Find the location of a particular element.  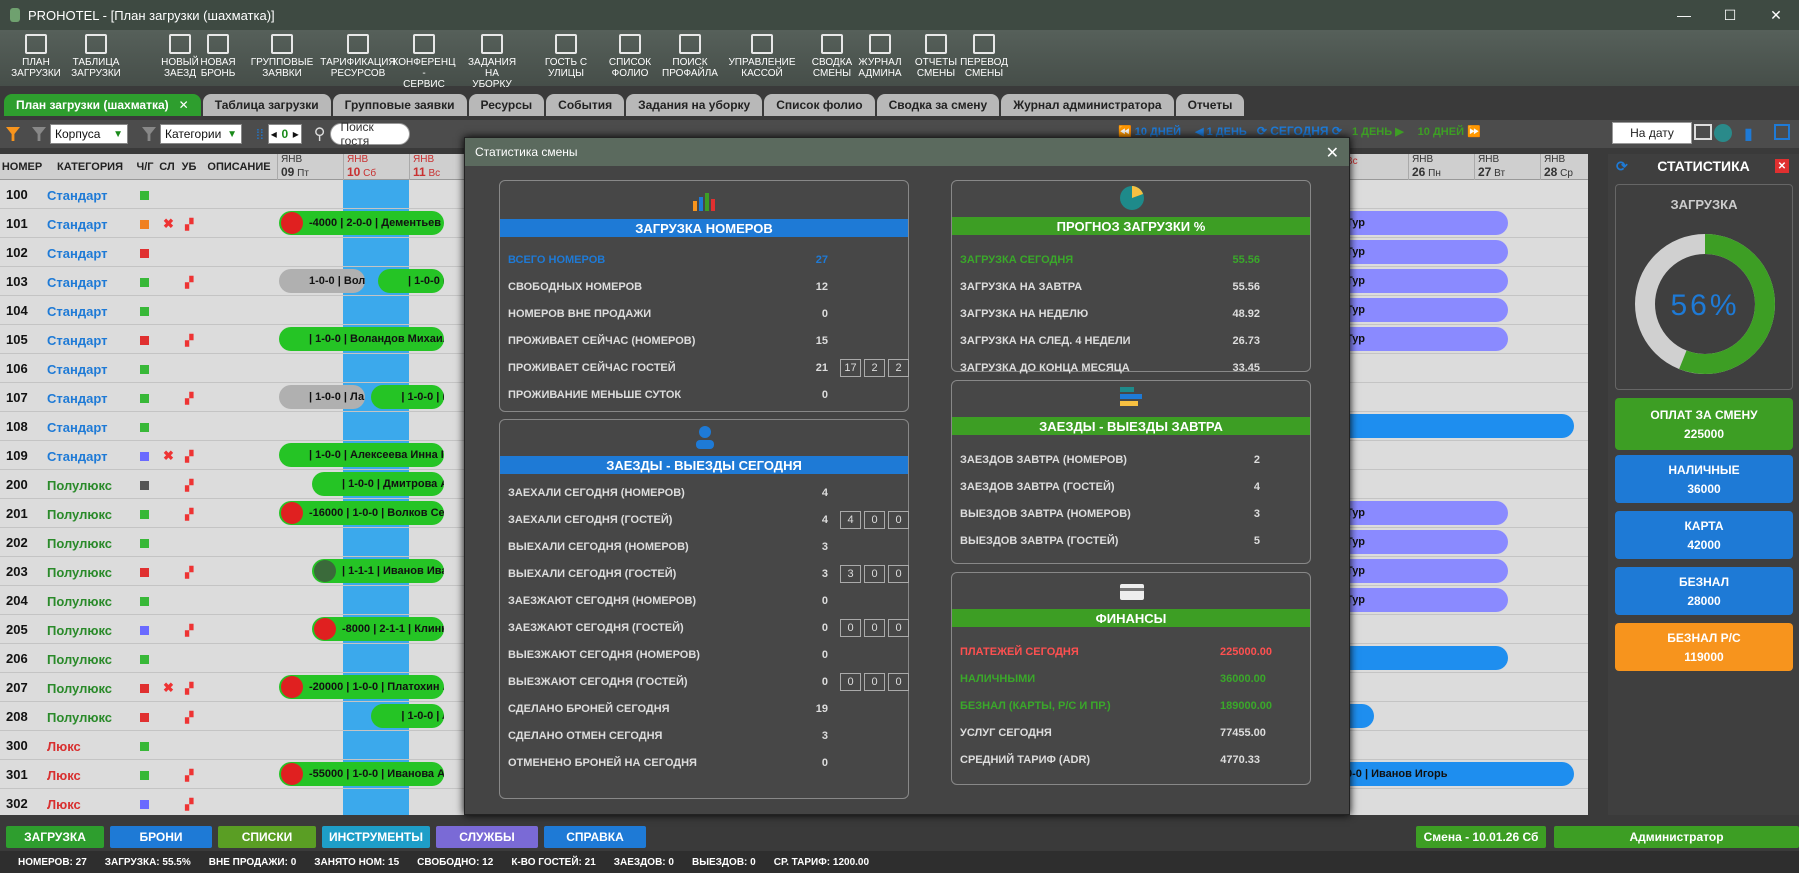

bottom-menu-button-1: БРОНИ is located at coordinates (161, 837).